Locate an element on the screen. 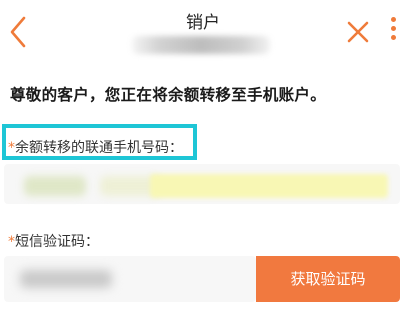 The width and height of the screenshot is (406, 314). close-button is located at coordinates (358, 32).